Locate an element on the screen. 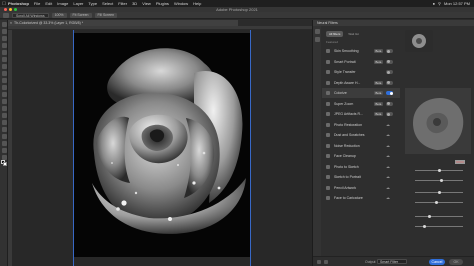 The image size is (474, 266). filter-row: Noise Reduction ☁ is located at coordinates (361, 146).